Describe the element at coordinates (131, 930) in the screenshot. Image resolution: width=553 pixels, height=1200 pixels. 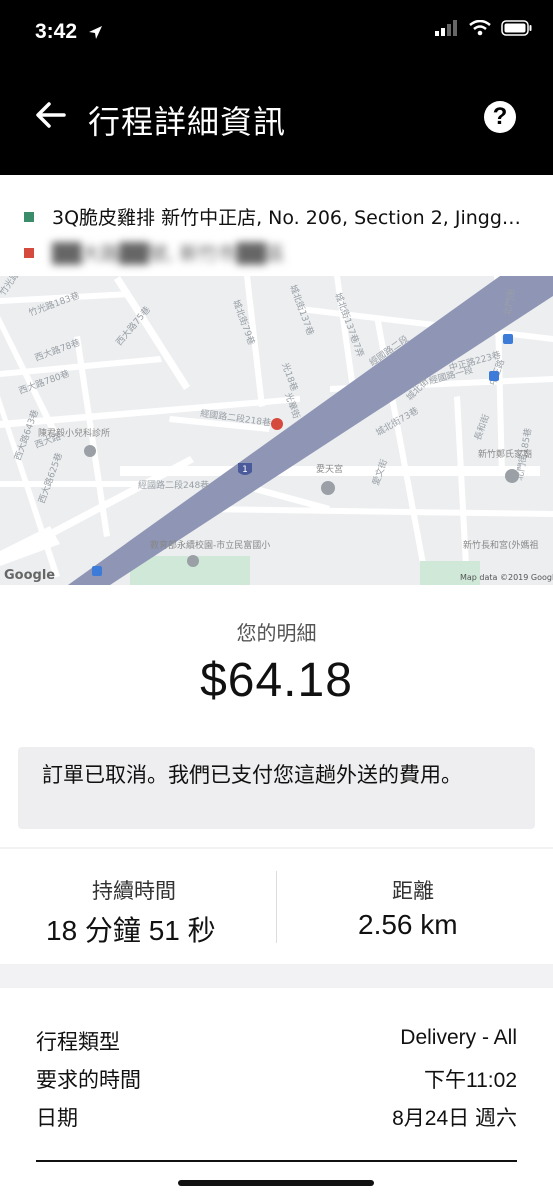
I see `duration-value: 18 分鐘 51 秒` at that location.